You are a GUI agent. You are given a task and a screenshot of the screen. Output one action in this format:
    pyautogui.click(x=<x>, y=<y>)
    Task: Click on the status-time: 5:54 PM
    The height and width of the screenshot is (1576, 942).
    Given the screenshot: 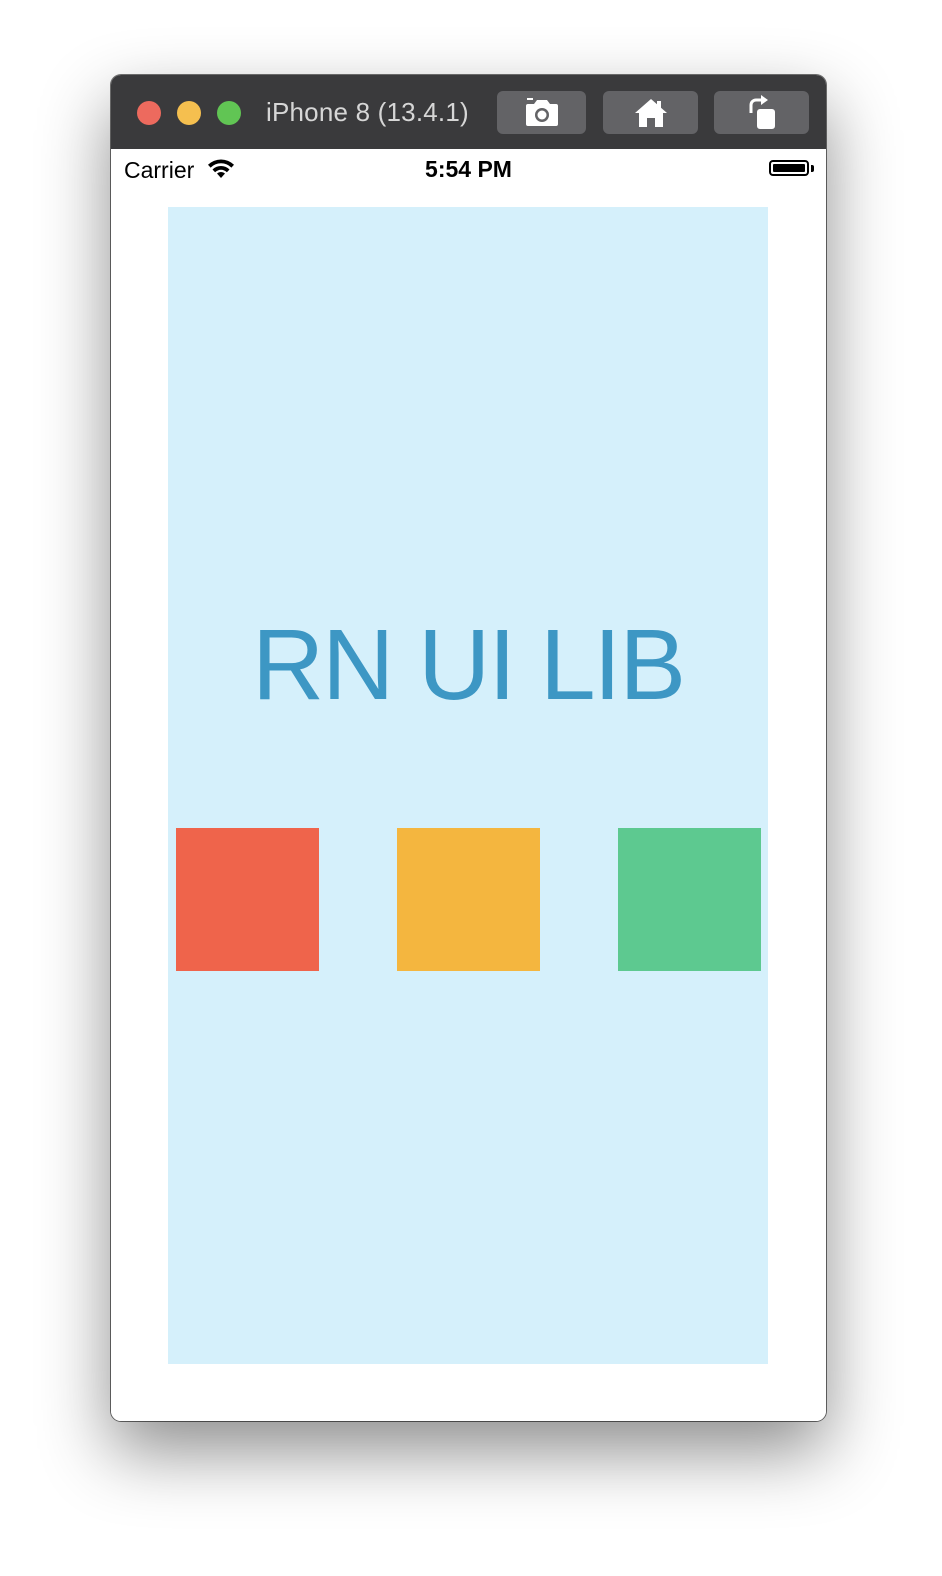 What is the action you would take?
    pyautogui.click(x=468, y=169)
    